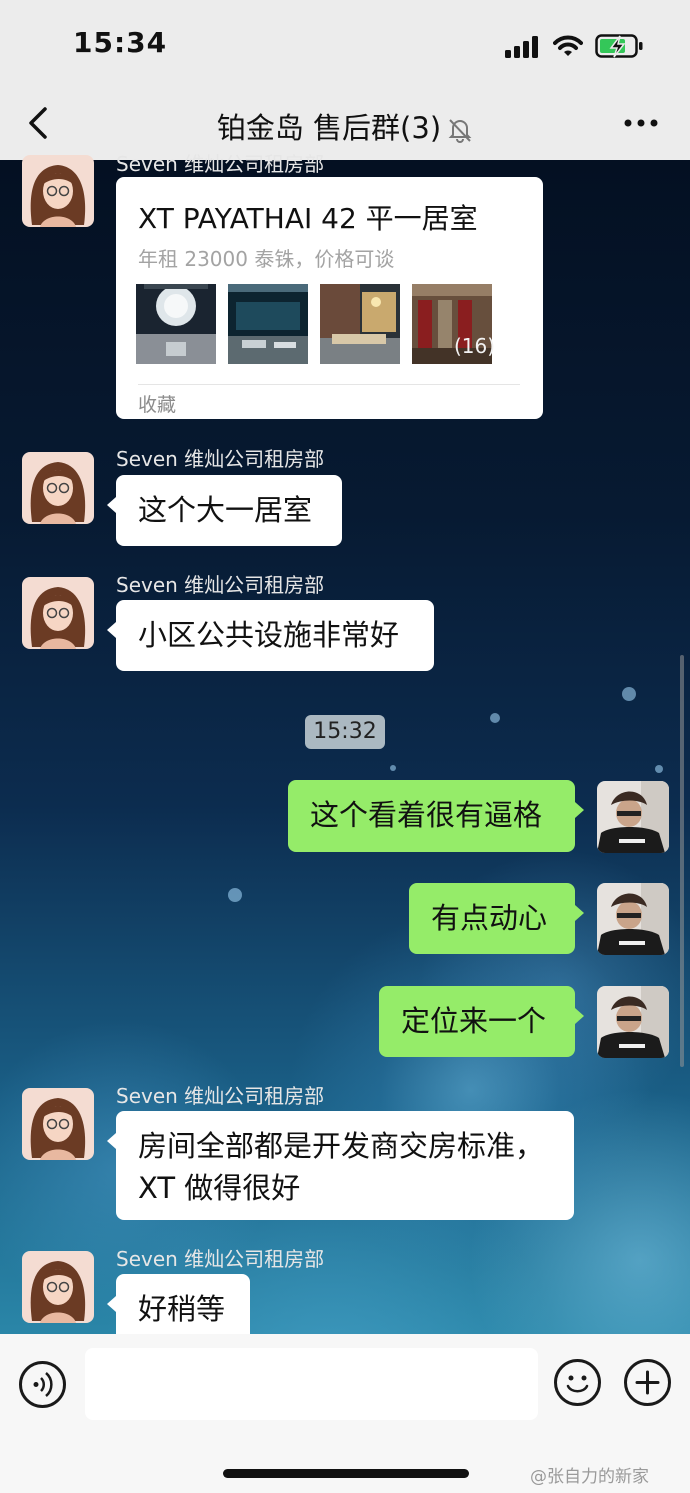 The image size is (690, 1493). I want to click on emoji-icon, so click(577, 1382).